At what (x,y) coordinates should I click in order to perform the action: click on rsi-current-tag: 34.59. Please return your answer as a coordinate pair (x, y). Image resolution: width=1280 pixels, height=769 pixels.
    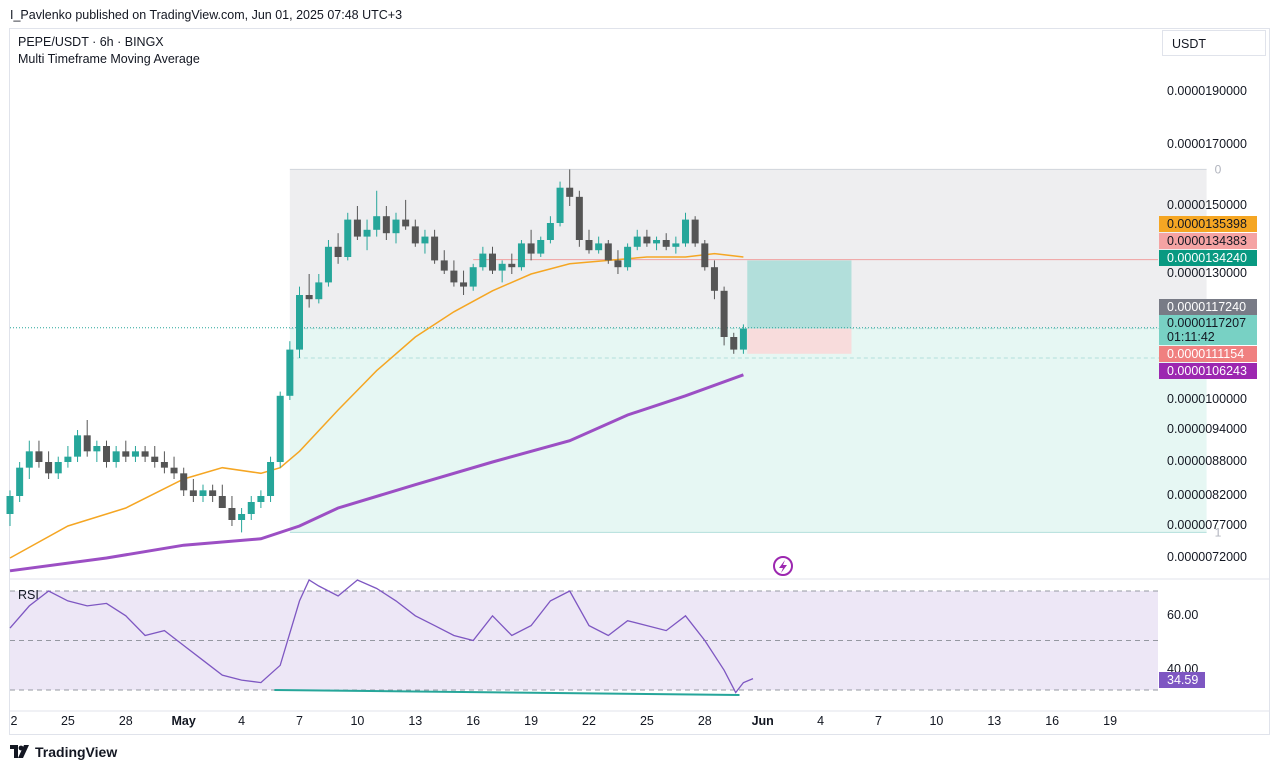
    Looking at the image, I should click on (1182, 679).